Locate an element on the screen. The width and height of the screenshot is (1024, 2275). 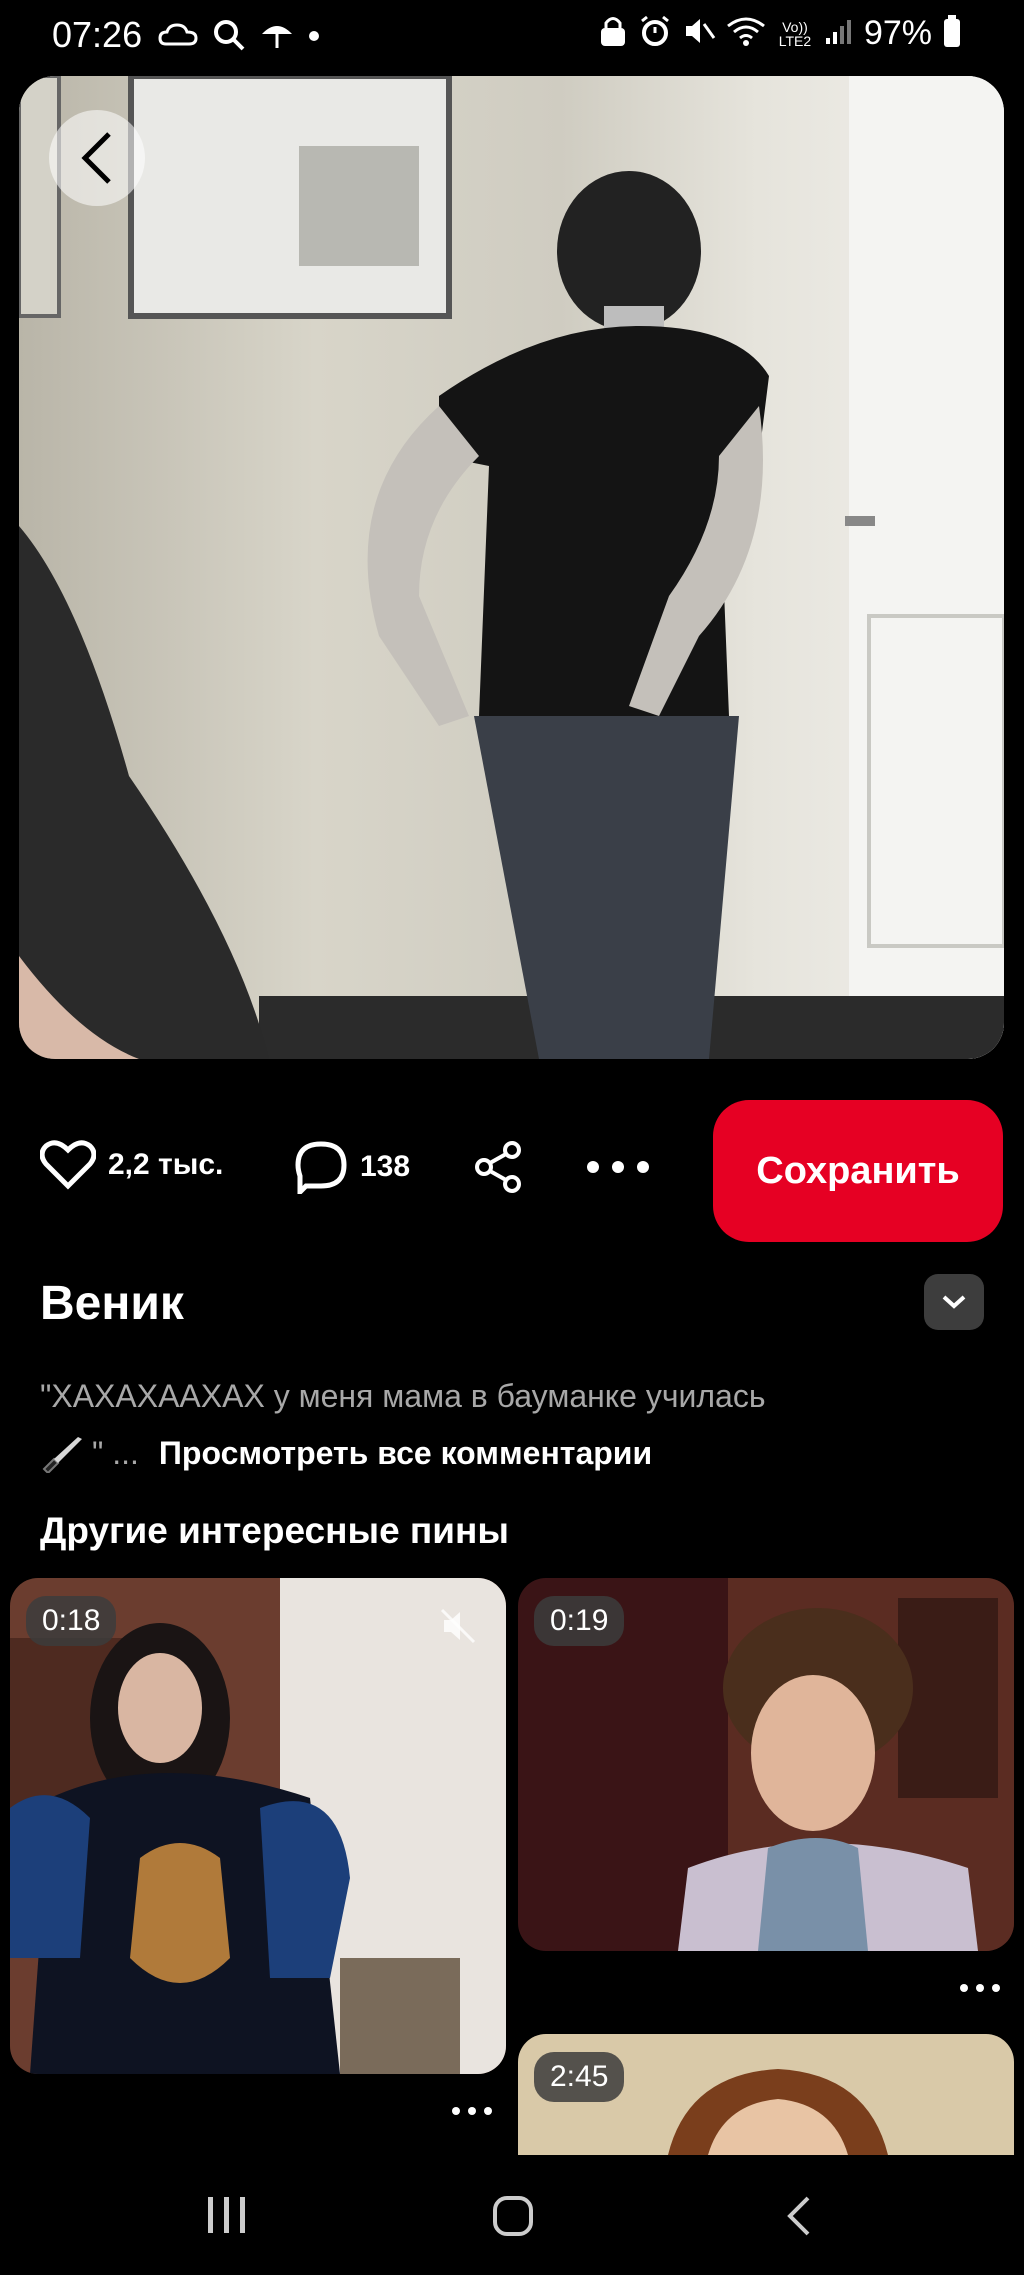
status-right-icons: Vo)) LTE2 97% is located at coordinates (780, 33).